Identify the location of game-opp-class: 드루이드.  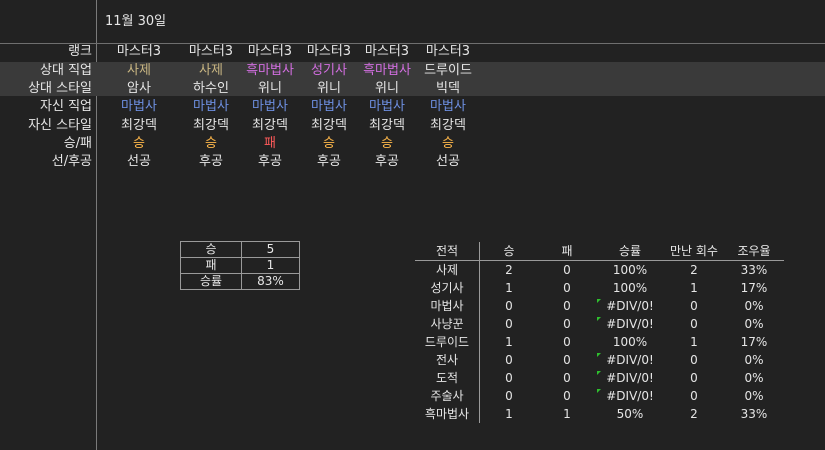
(448, 71).